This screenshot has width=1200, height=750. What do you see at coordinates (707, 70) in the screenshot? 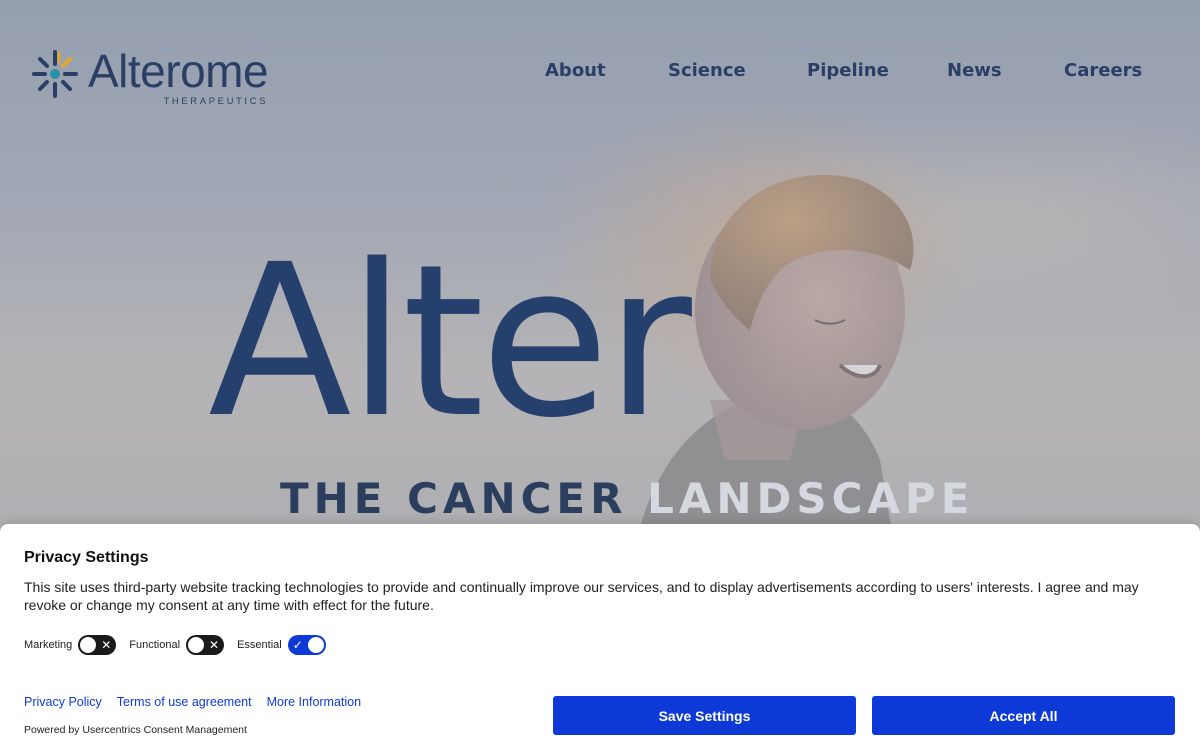
I see `nav-item-science: Science` at bounding box center [707, 70].